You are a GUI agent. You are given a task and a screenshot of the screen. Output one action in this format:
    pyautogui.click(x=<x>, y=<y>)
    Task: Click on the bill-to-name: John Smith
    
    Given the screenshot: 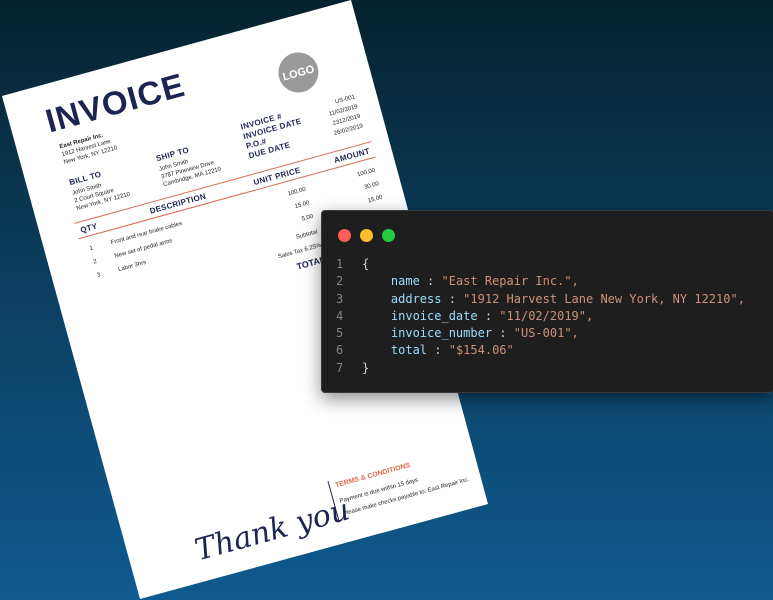 What is the action you would take?
    pyautogui.click(x=87, y=190)
    